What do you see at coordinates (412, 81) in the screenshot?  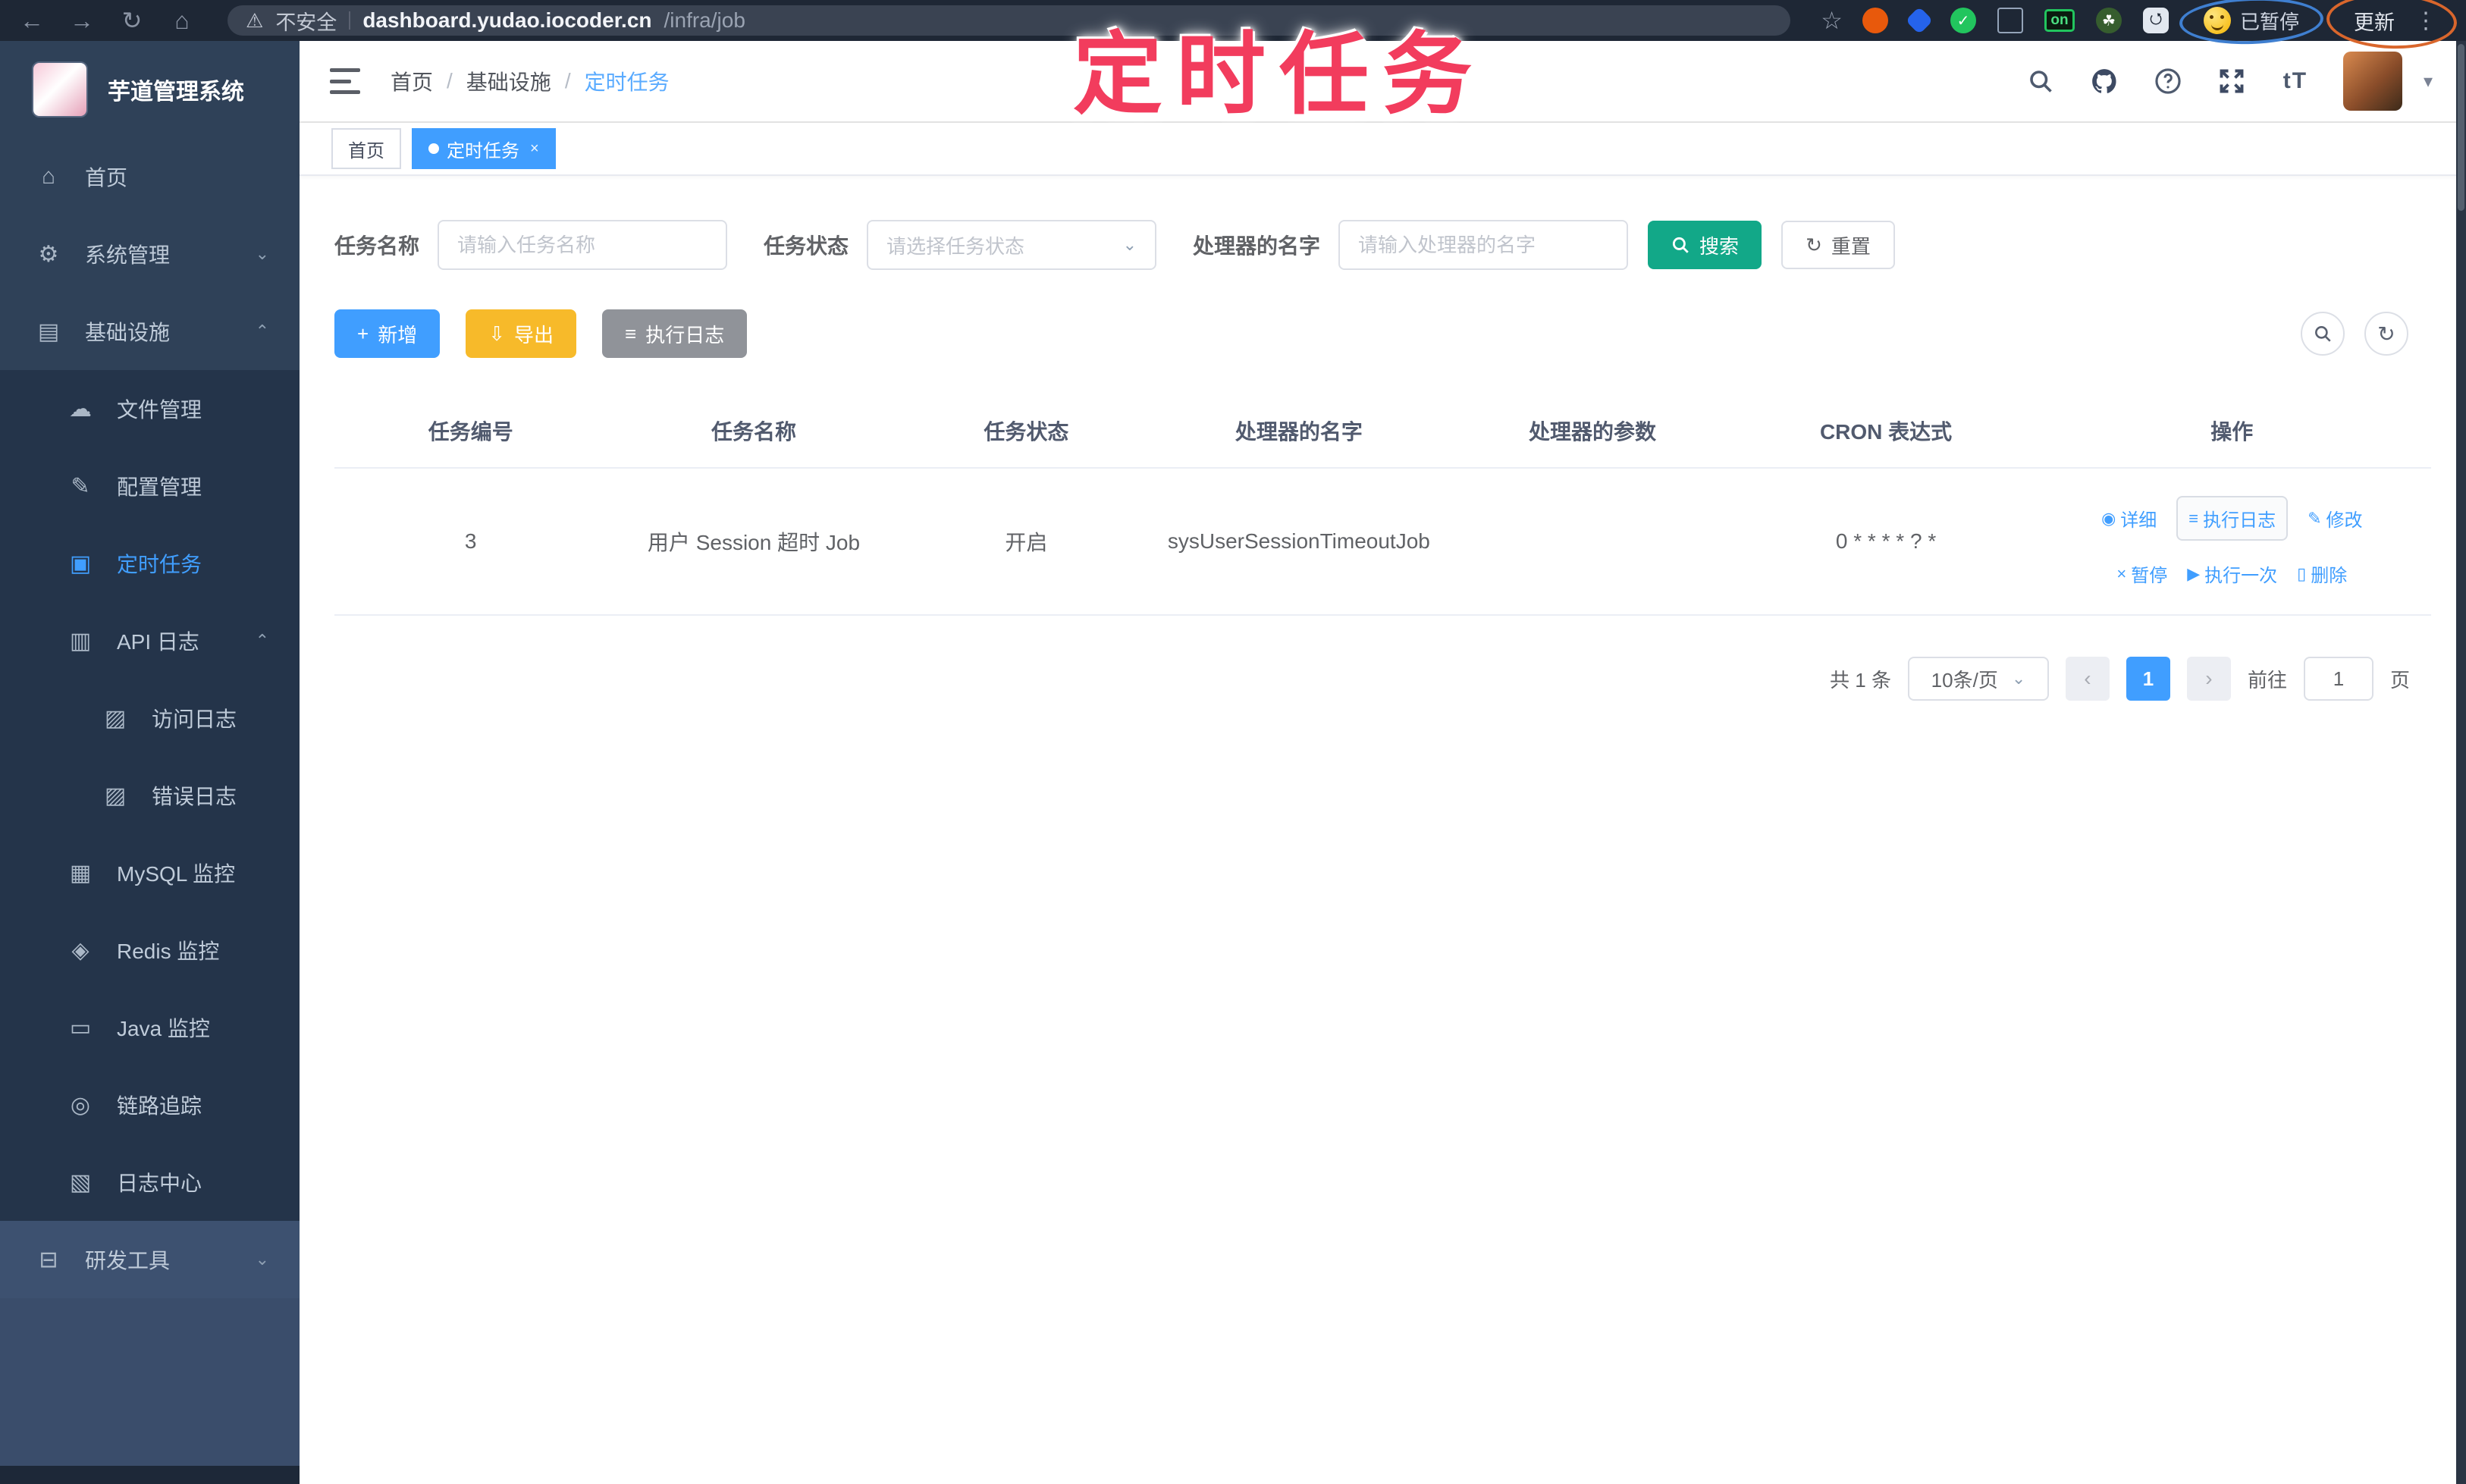 I see `breadcrumb-home: 首页` at bounding box center [412, 81].